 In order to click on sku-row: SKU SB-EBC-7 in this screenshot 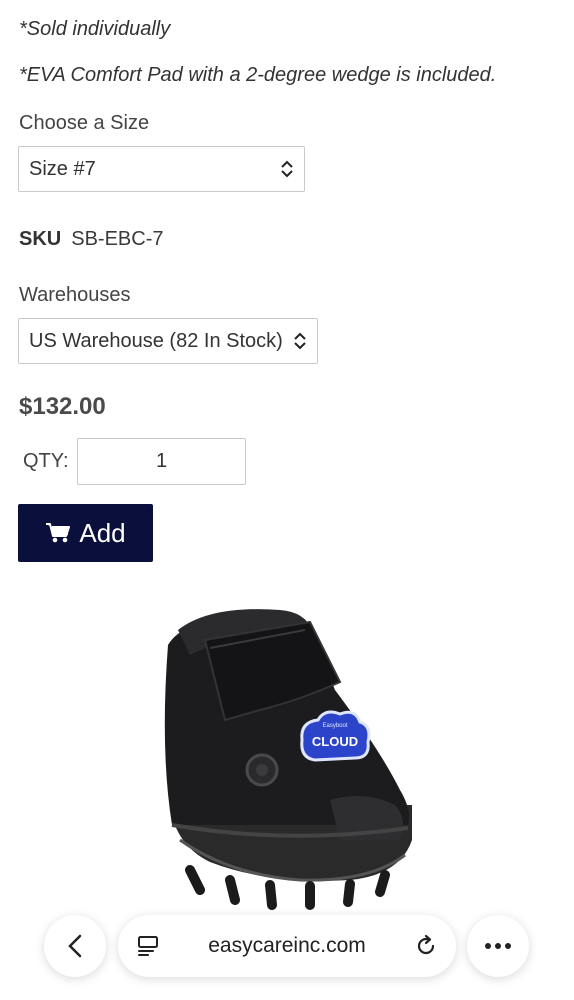, I will do `click(91, 239)`.